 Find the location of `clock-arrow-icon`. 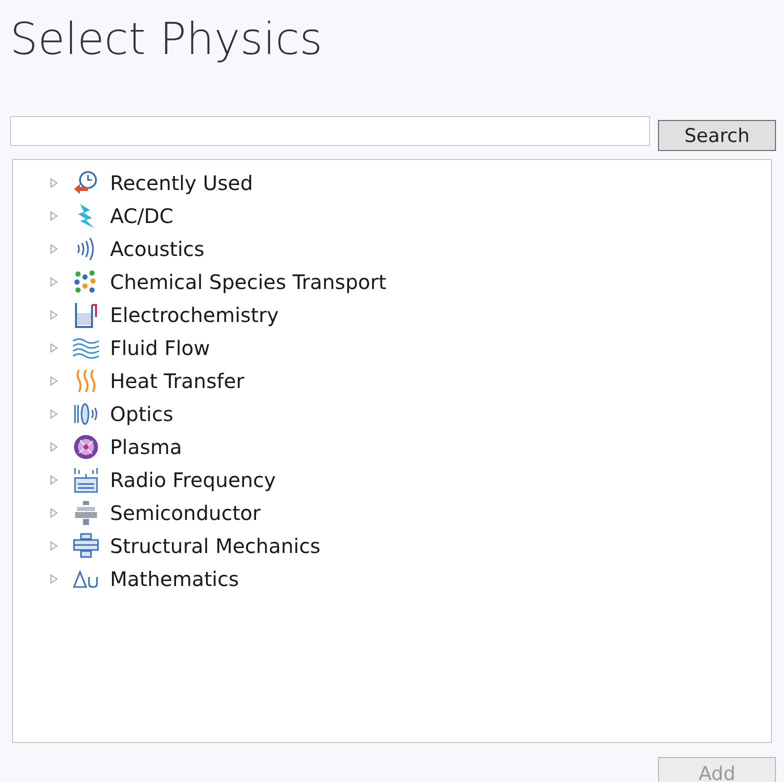

clock-arrow-icon is located at coordinates (86, 182).